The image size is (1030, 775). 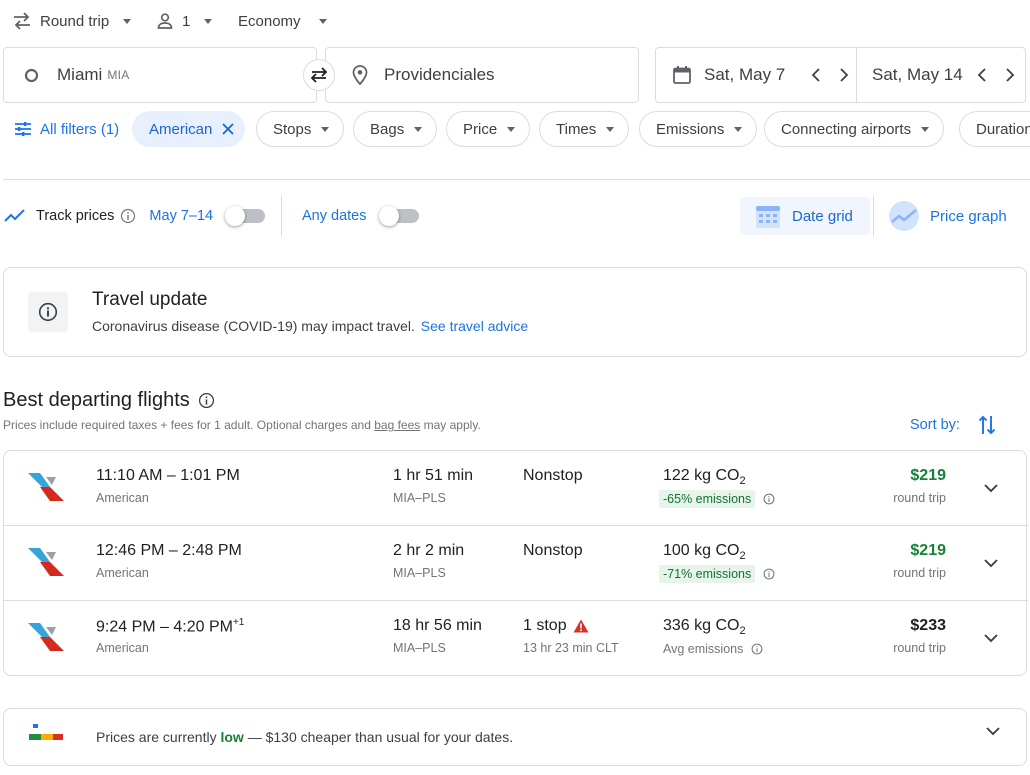 What do you see at coordinates (360, 216) in the screenshot?
I see `any-dates-group: Any dates` at bounding box center [360, 216].